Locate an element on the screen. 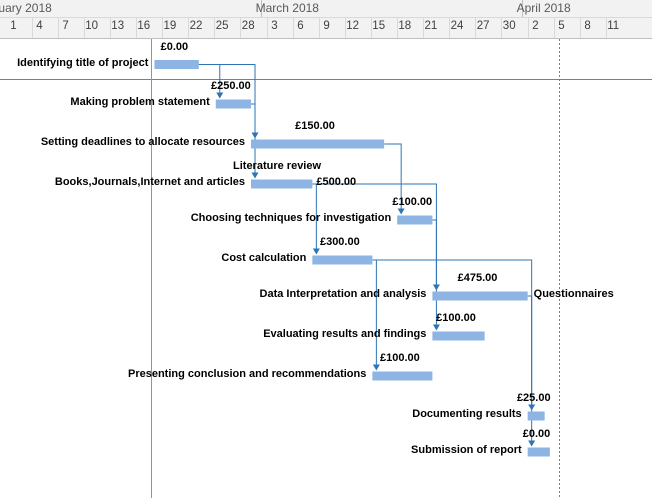 The height and width of the screenshot is (498, 652). task-name-label: Documenting results is located at coordinates (467, 414).